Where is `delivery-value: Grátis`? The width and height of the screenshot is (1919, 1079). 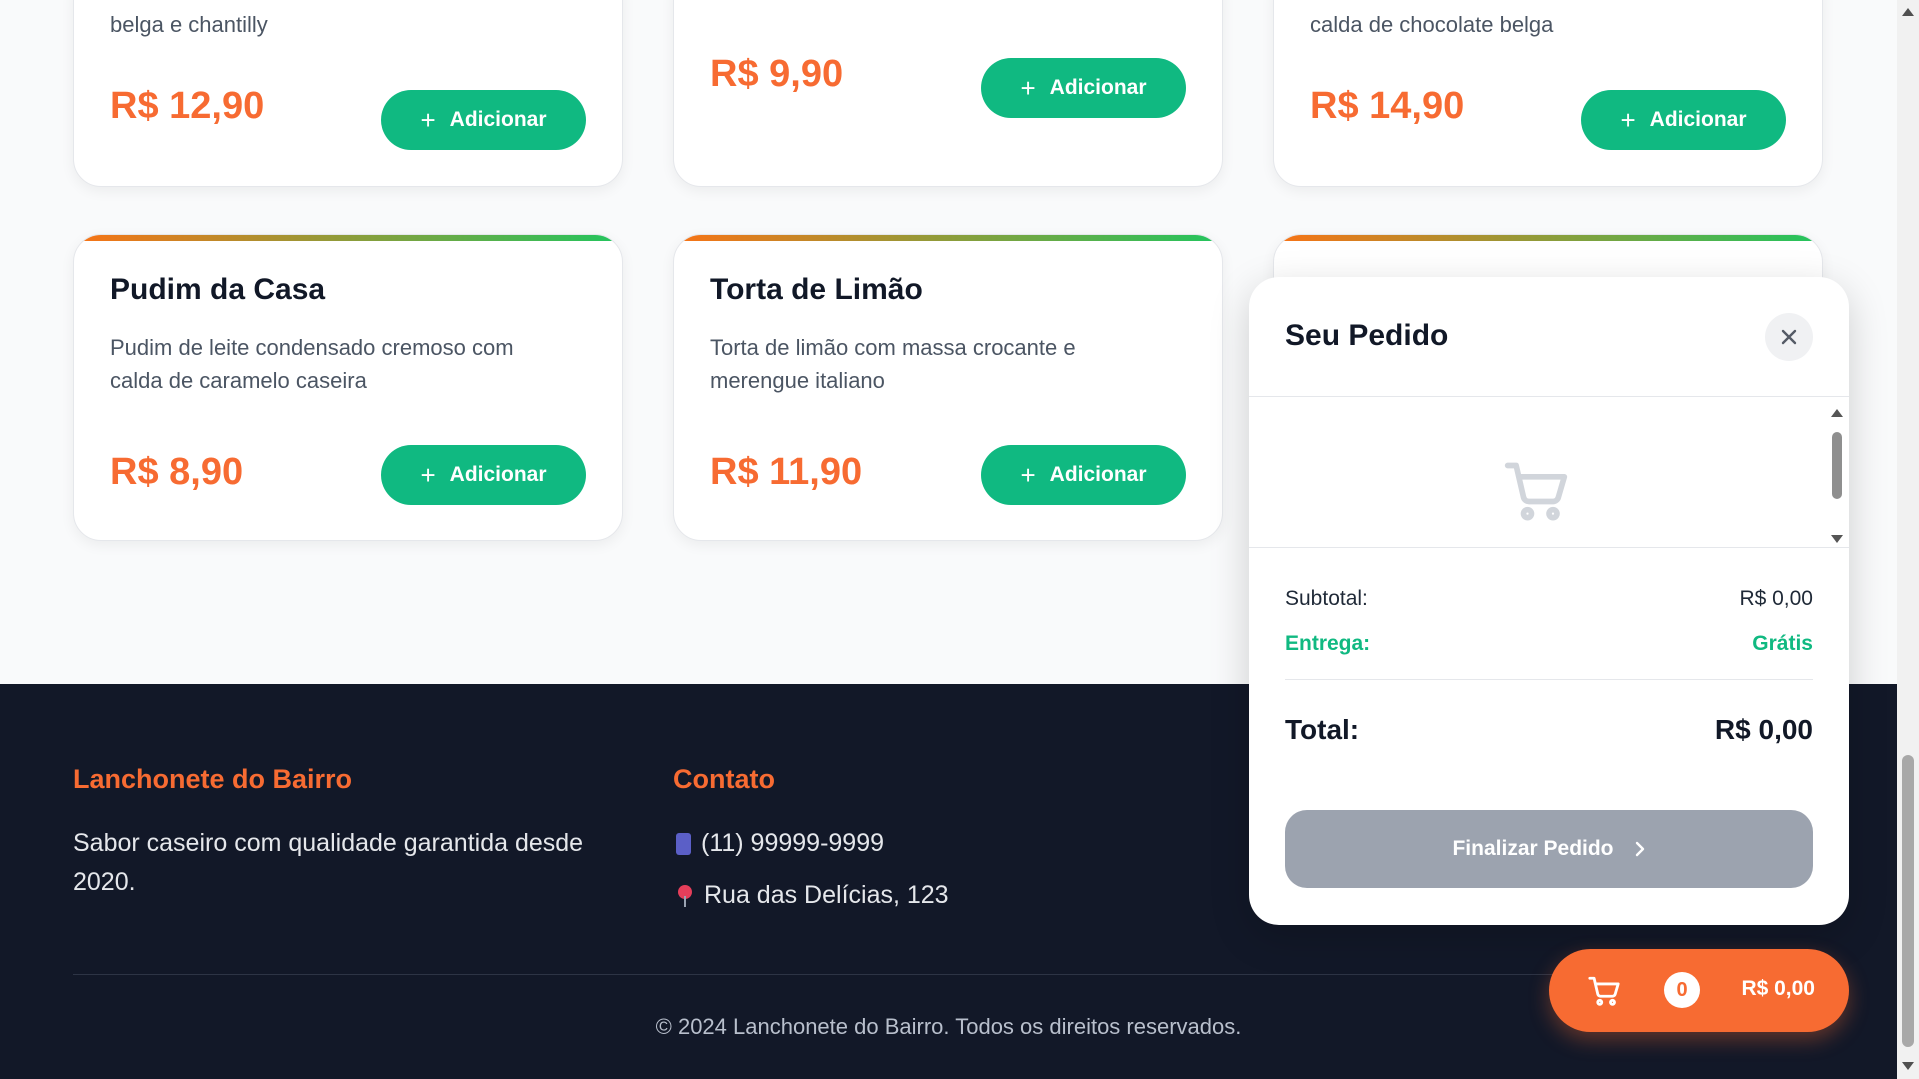
delivery-value: Grátis is located at coordinates (1782, 643).